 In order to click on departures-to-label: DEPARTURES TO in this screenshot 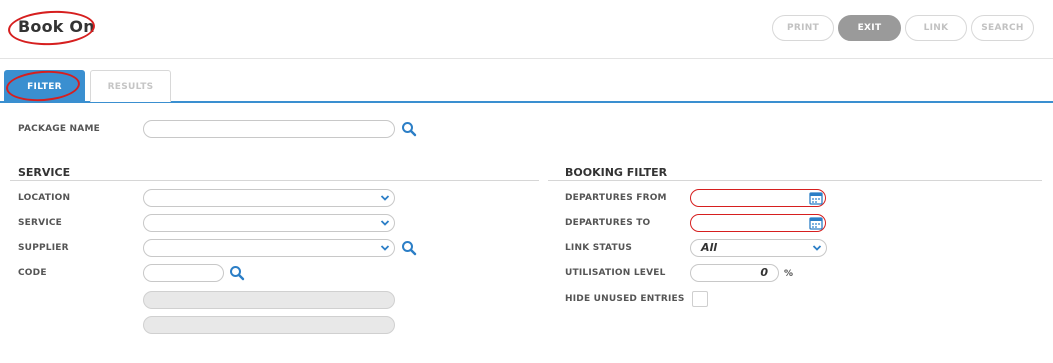, I will do `click(608, 223)`.